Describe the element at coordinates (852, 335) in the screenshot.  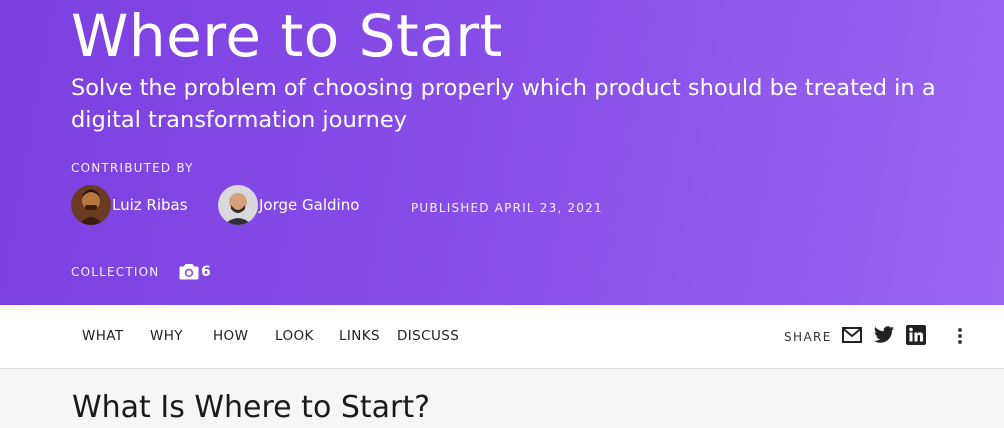
I see `mail-icon` at that location.